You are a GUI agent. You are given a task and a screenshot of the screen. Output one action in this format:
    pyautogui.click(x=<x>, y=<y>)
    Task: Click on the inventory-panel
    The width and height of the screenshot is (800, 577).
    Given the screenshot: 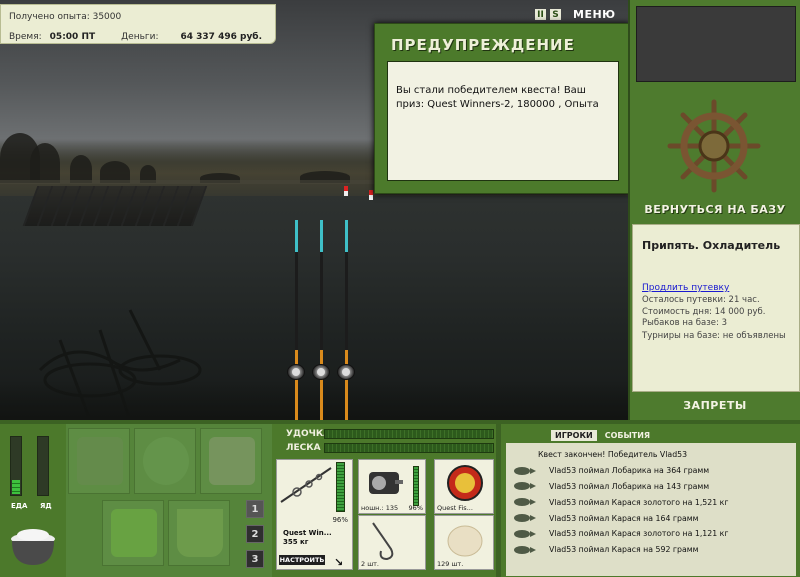 What is the action you would take?
    pyautogui.click(x=169, y=500)
    